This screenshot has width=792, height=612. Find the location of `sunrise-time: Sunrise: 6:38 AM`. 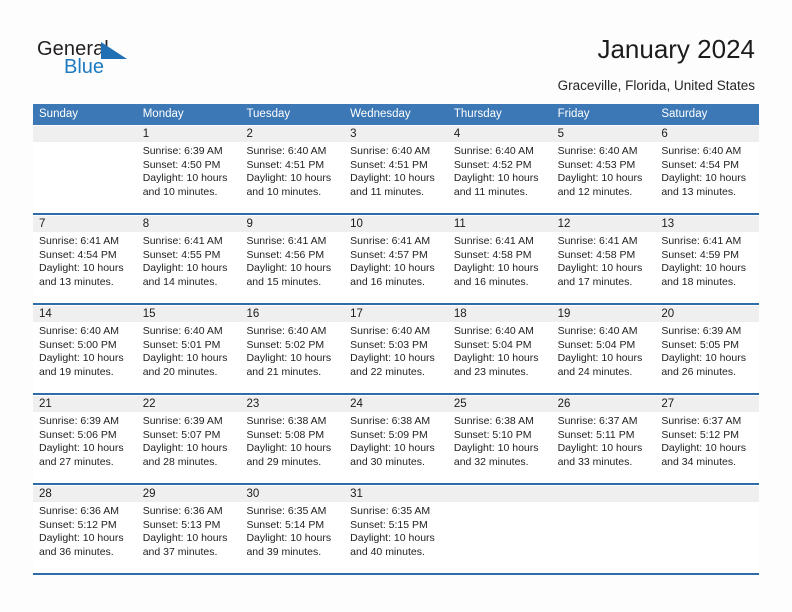

sunrise-time: Sunrise: 6:38 AM is located at coordinates (286, 421).